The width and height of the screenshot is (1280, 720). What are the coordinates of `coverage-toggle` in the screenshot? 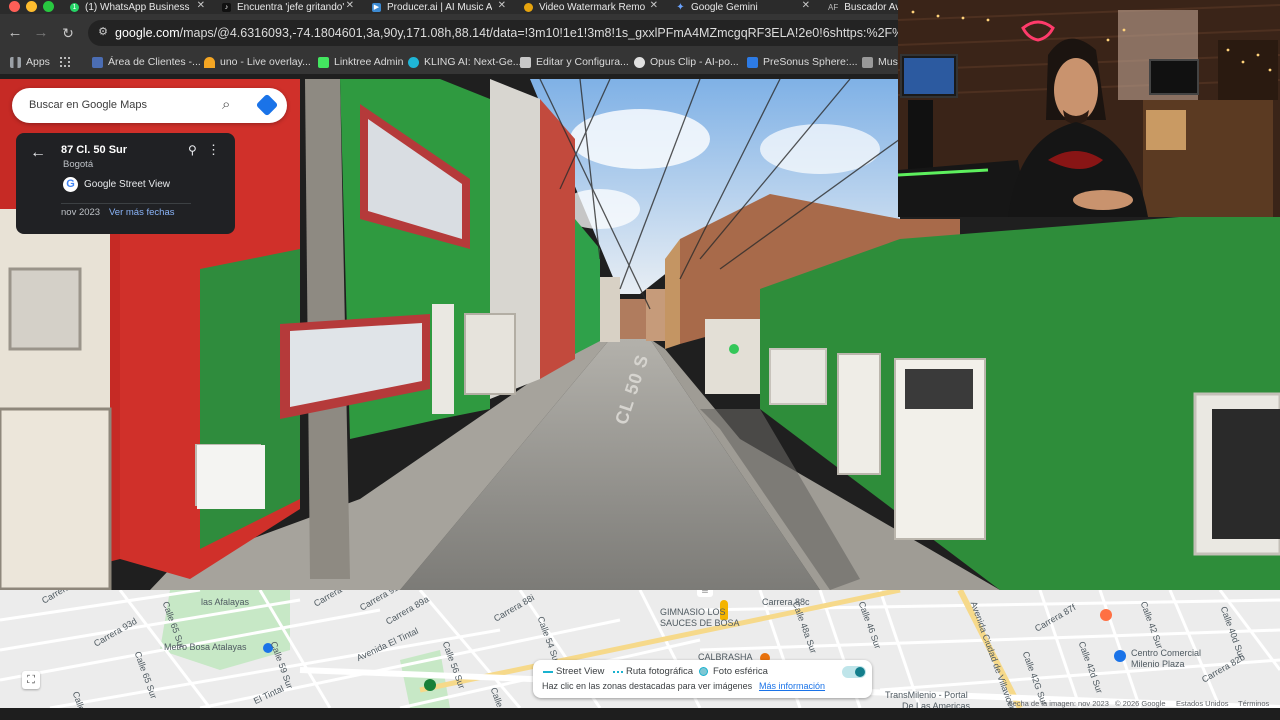 It's located at (854, 672).